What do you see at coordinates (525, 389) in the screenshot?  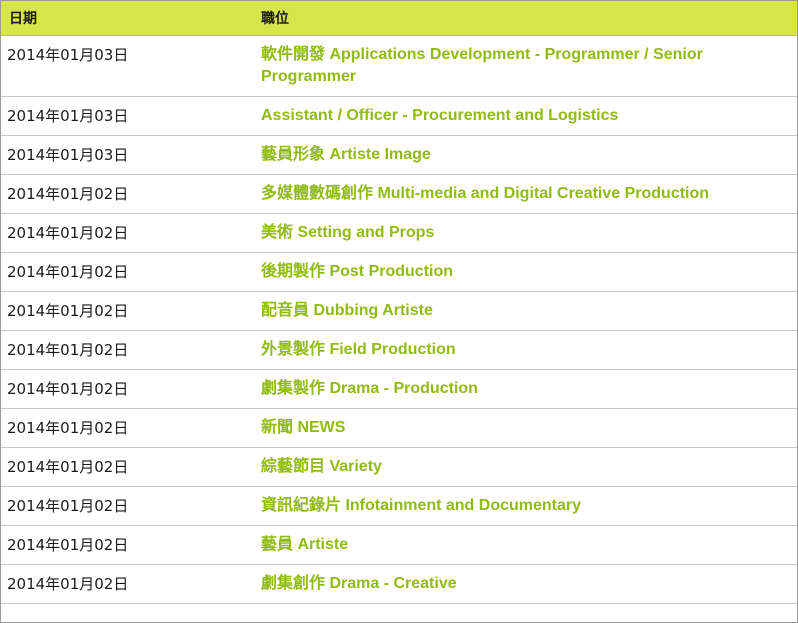 I see `position-cell: 劇集製作 Drama - Production` at bounding box center [525, 389].